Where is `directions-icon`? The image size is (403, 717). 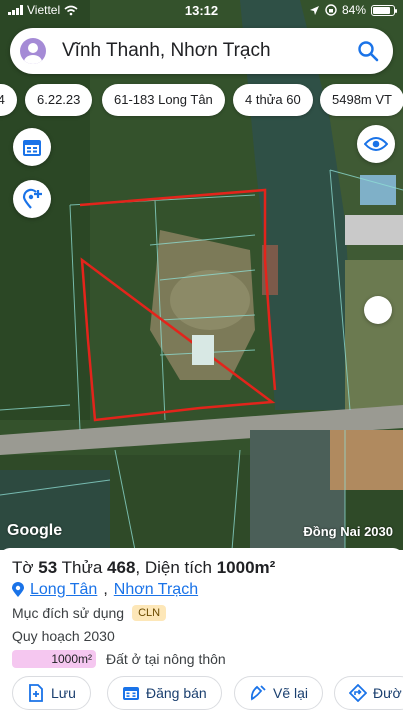
directions-icon is located at coordinates (358, 693).